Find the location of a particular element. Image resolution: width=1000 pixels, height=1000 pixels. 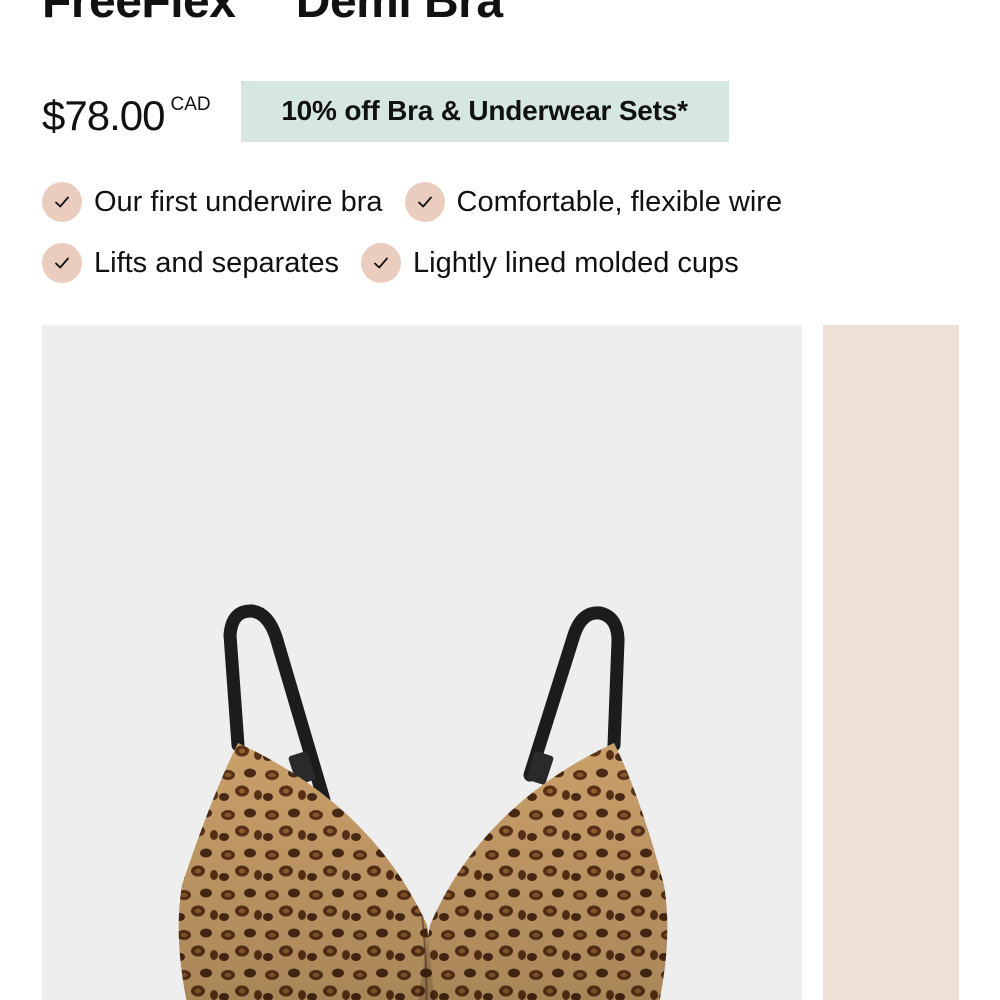

promo-label: 10% off Bra & Underwear Sets* is located at coordinates (484, 110).